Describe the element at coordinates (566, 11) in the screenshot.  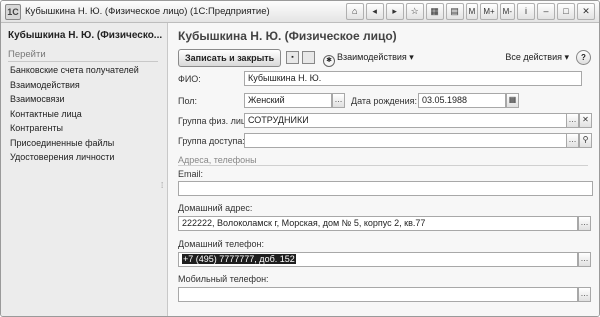
I see `maximize-icon: □` at that location.